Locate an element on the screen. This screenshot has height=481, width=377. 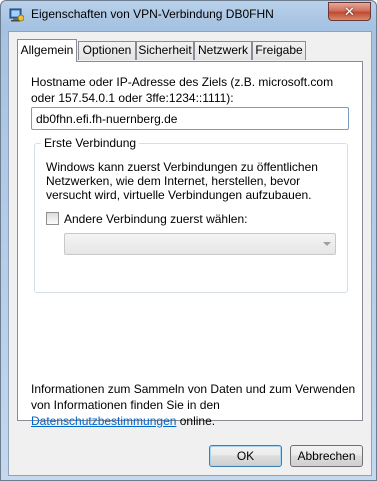
chevron-down-icon is located at coordinates (327, 244).